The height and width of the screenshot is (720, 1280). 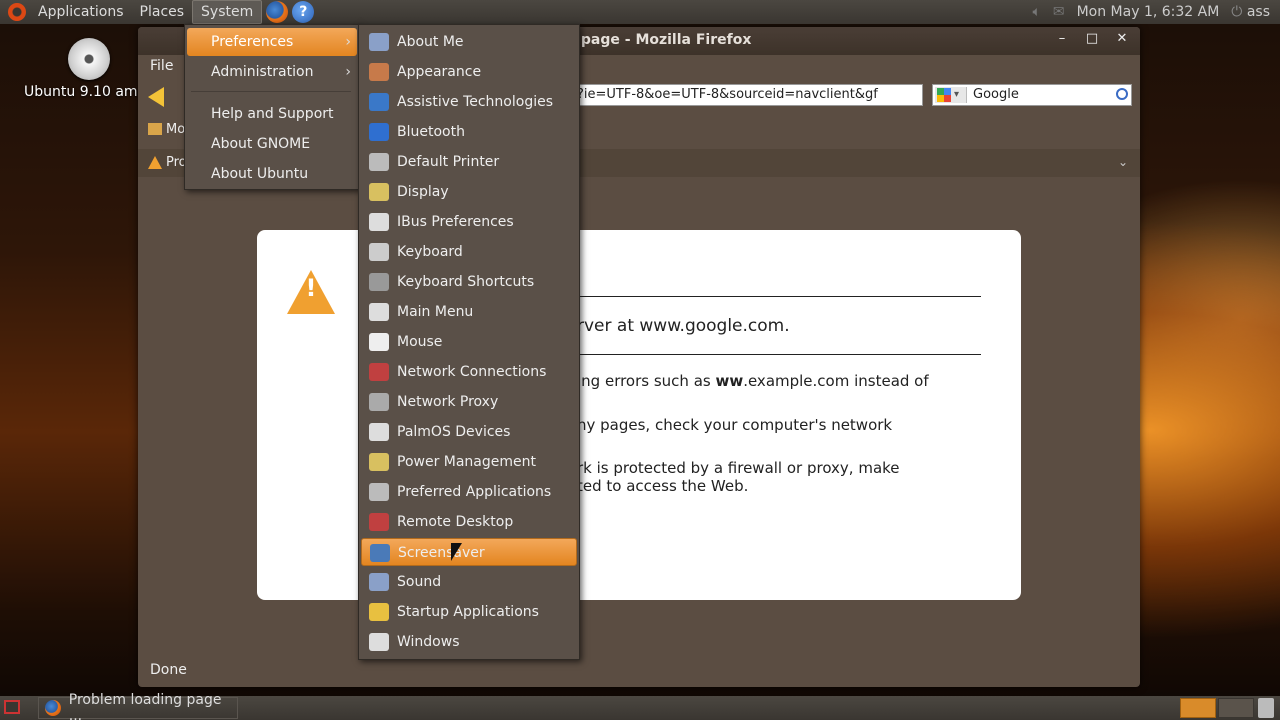 I want to click on sound-icon, so click(x=379, y=582).